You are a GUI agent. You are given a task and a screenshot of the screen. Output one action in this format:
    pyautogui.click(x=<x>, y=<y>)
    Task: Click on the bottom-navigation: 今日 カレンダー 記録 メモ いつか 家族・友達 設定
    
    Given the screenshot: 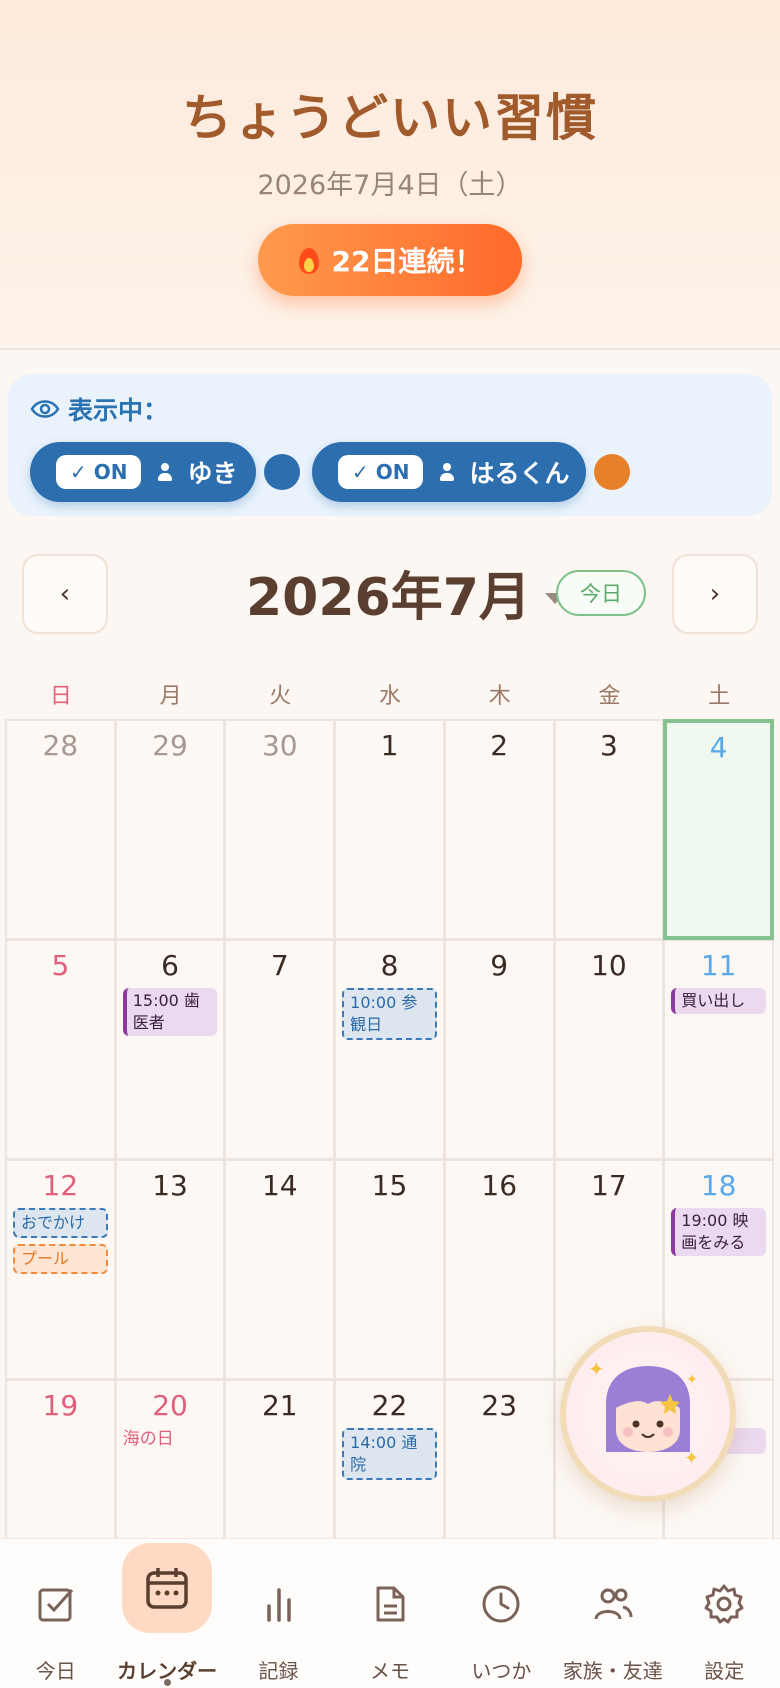 What is the action you would take?
    pyautogui.click(x=390, y=1613)
    